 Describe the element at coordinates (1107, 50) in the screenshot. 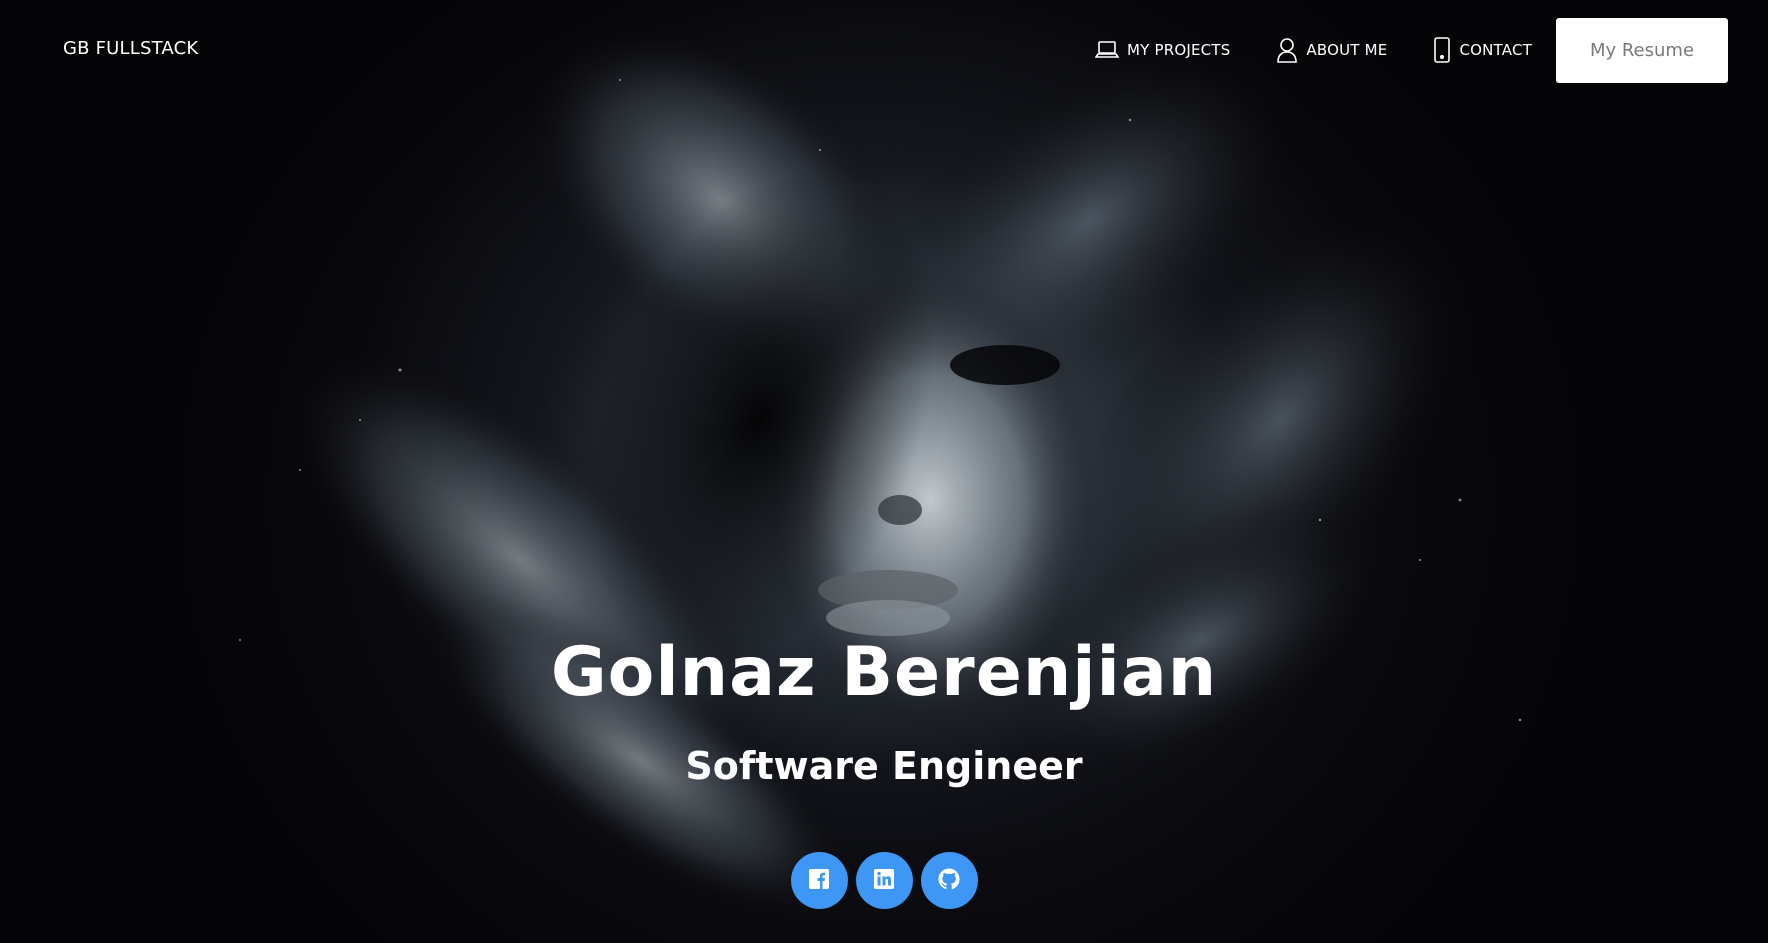

I see `laptop-icon` at that location.